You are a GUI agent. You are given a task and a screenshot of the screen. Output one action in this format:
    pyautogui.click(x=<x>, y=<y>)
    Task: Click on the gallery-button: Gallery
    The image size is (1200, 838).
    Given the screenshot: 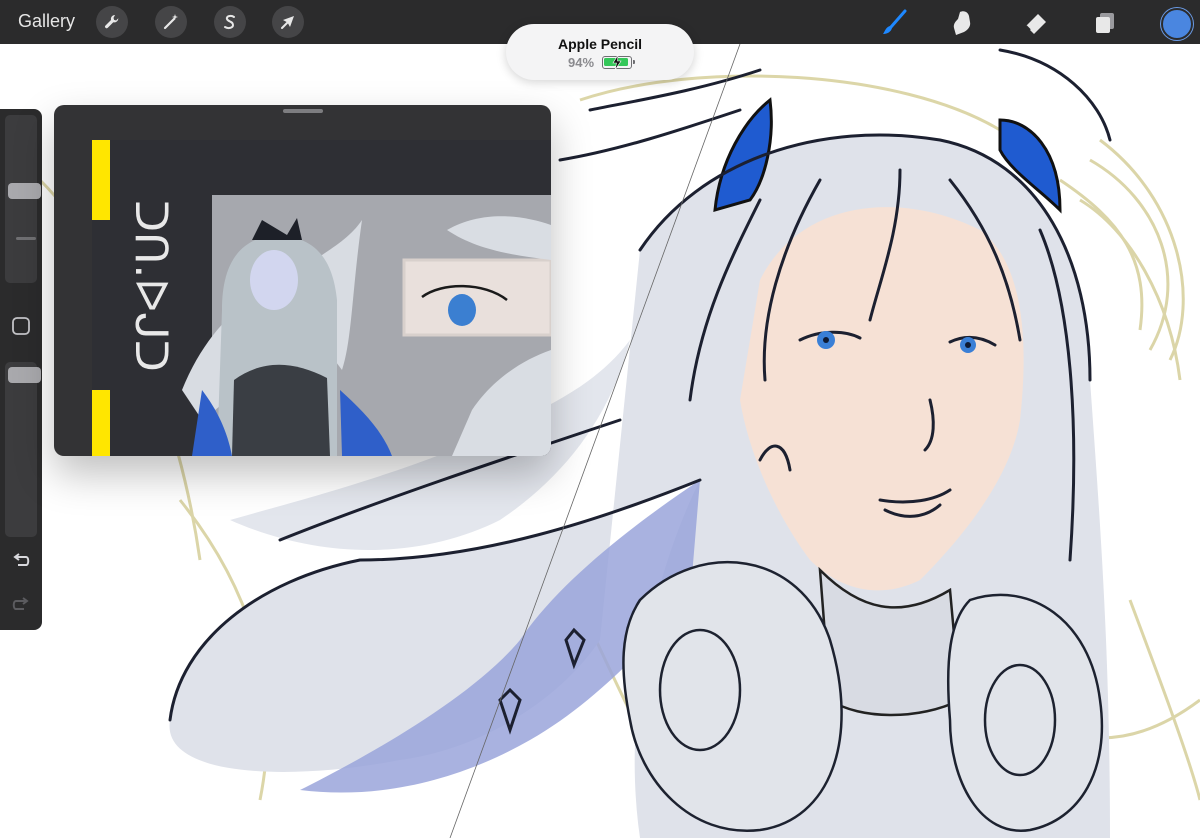 What is the action you would take?
    pyautogui.click(x=46, y=21)
    